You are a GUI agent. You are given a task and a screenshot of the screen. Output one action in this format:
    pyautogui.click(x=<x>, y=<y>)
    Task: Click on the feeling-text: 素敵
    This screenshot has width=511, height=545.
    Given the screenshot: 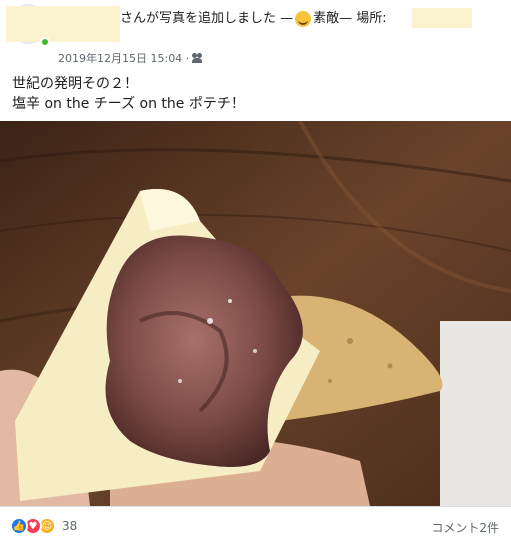 What is the action you would take?
    pyautogui.click(x=326, y=19)
    